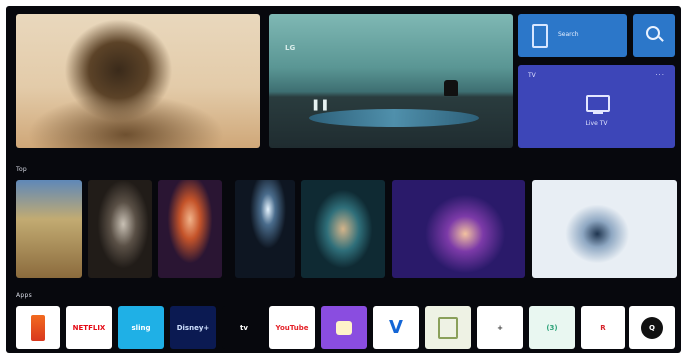  Describe the element at coordinates (138, 81) in the screenshot. I see `featured-movie-tile` at that location.